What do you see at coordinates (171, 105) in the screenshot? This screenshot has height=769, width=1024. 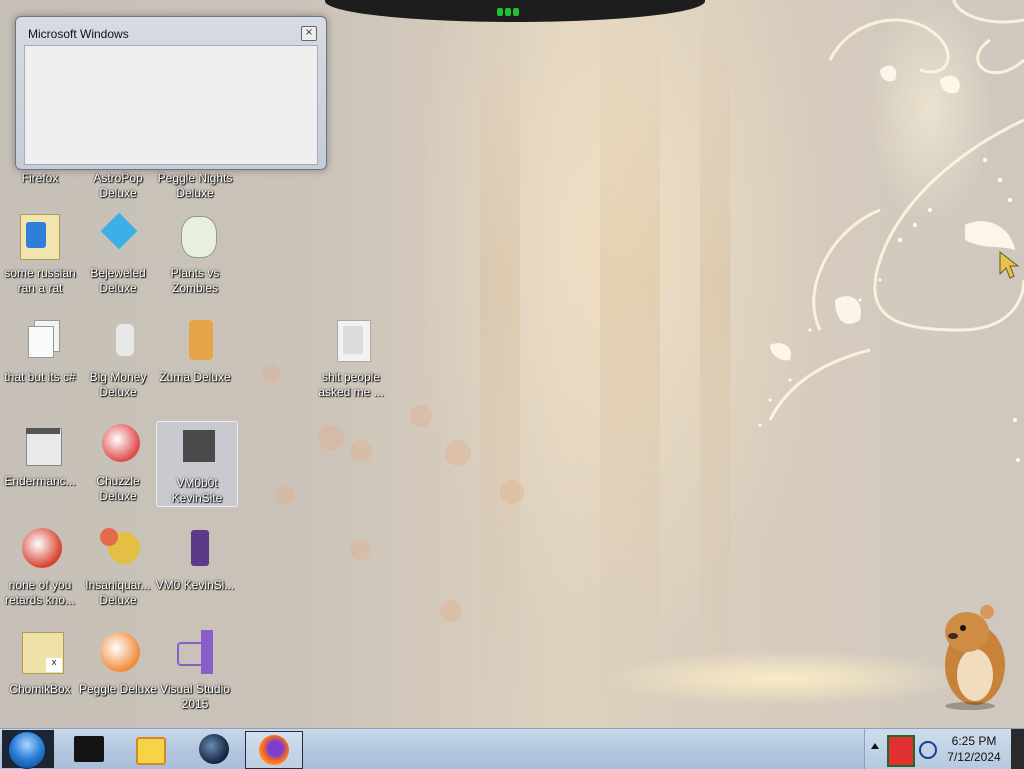 I see `dialog-body` at bounding box center [171, 105].